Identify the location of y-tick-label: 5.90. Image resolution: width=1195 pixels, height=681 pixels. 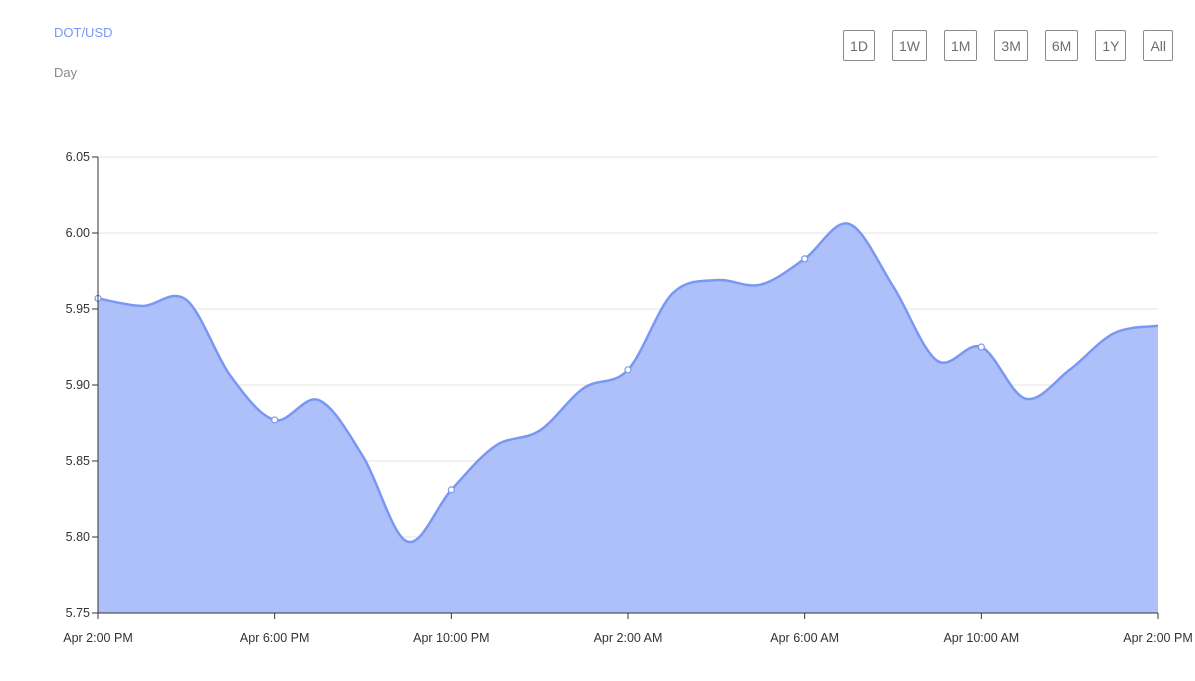
(78, 385).